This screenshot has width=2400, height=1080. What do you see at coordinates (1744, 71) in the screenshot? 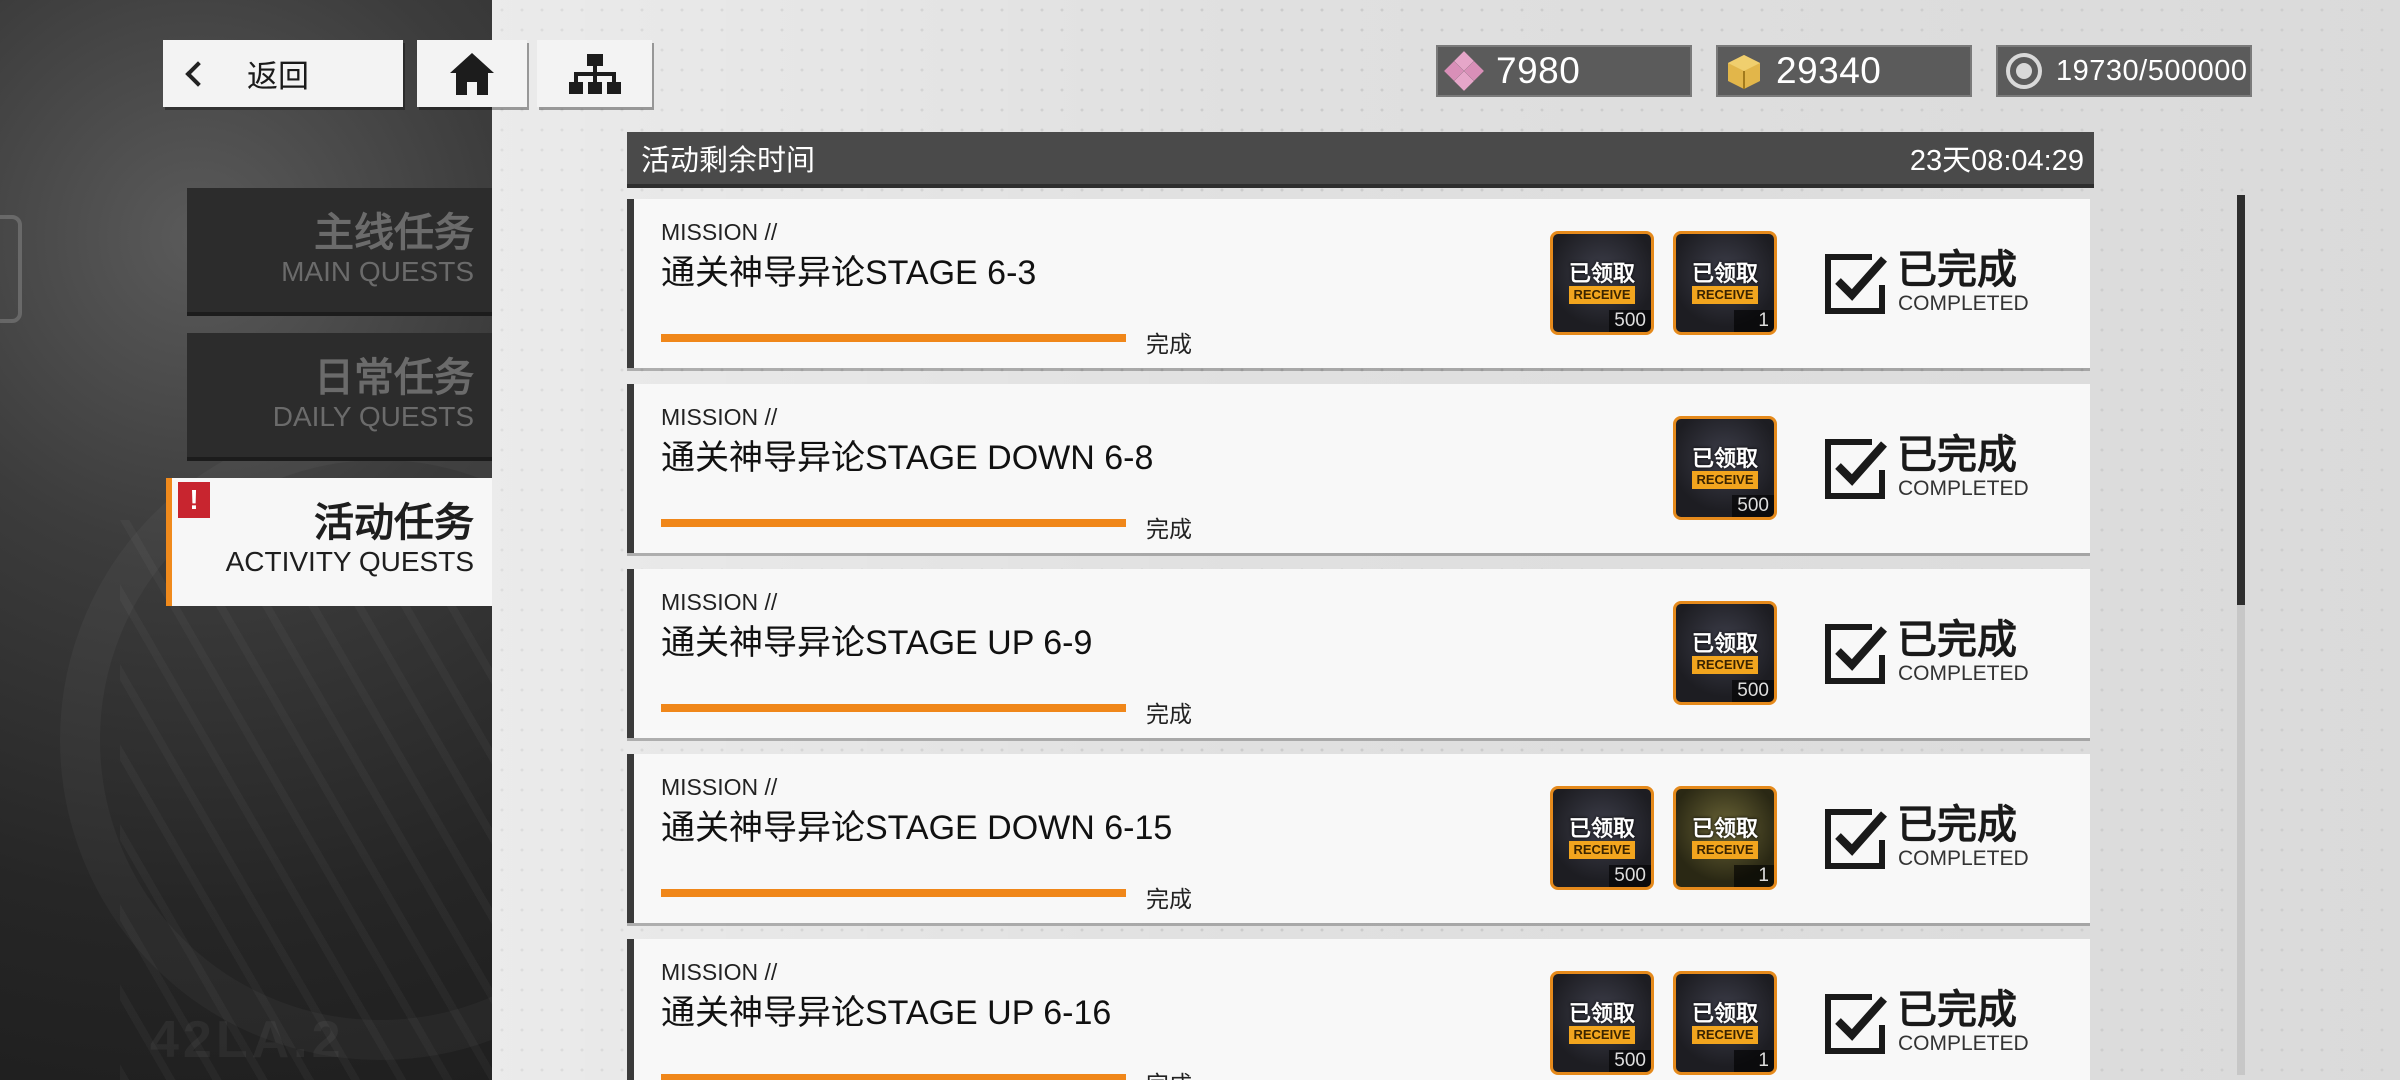
I see `gold-box-icon` at bounding box center [1744, 71].